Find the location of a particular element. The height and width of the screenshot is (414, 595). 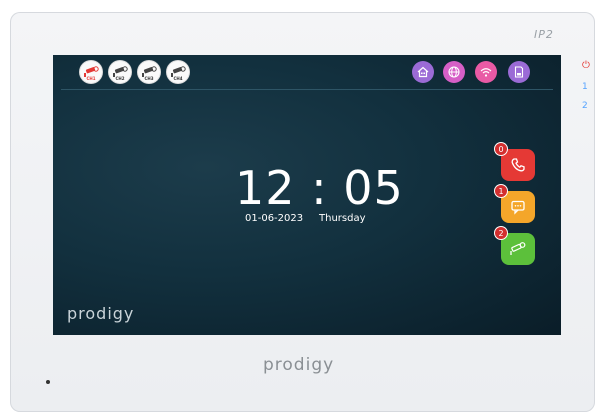

power-icon: ⏻ is located at coordinates (586, 65).